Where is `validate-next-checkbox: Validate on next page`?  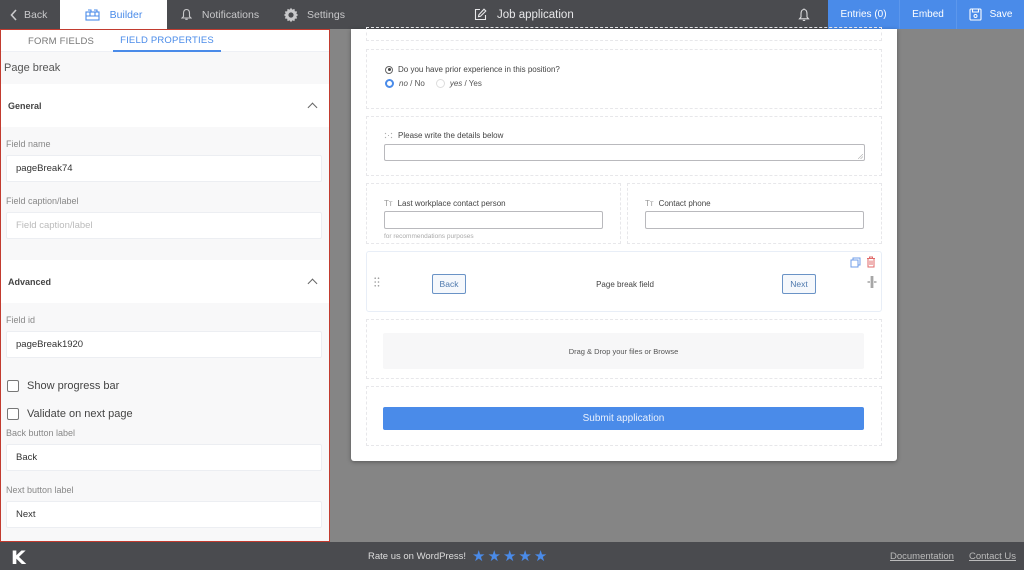 validate-next-checkbox: Validate on next page is located at coordinates (165, 414).